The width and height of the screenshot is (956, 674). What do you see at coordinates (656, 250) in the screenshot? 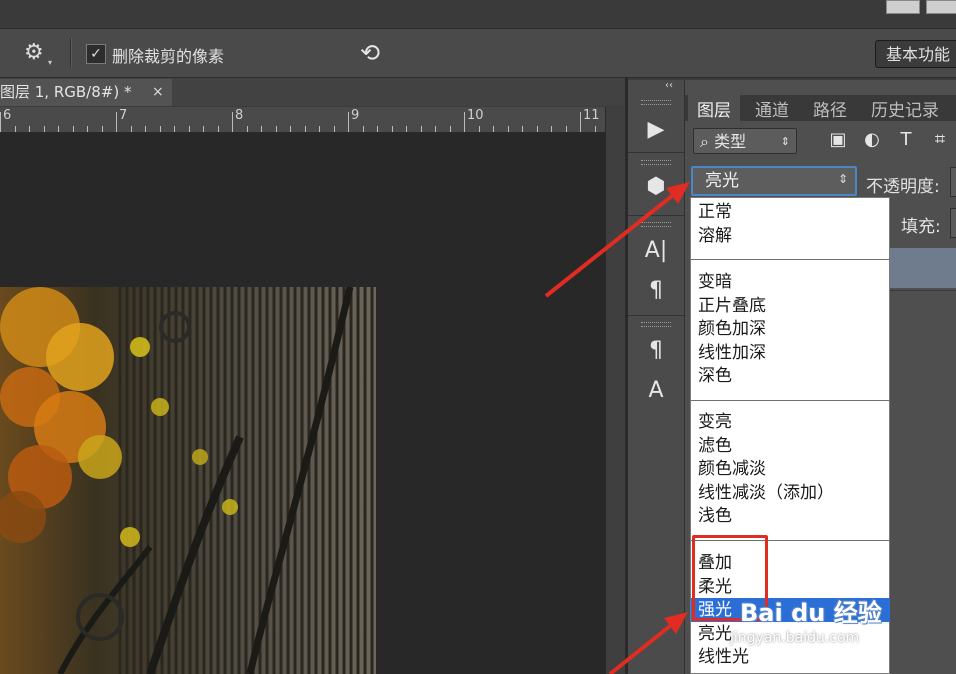
I see `character-icon: A|` at bounding box center [656, 250].